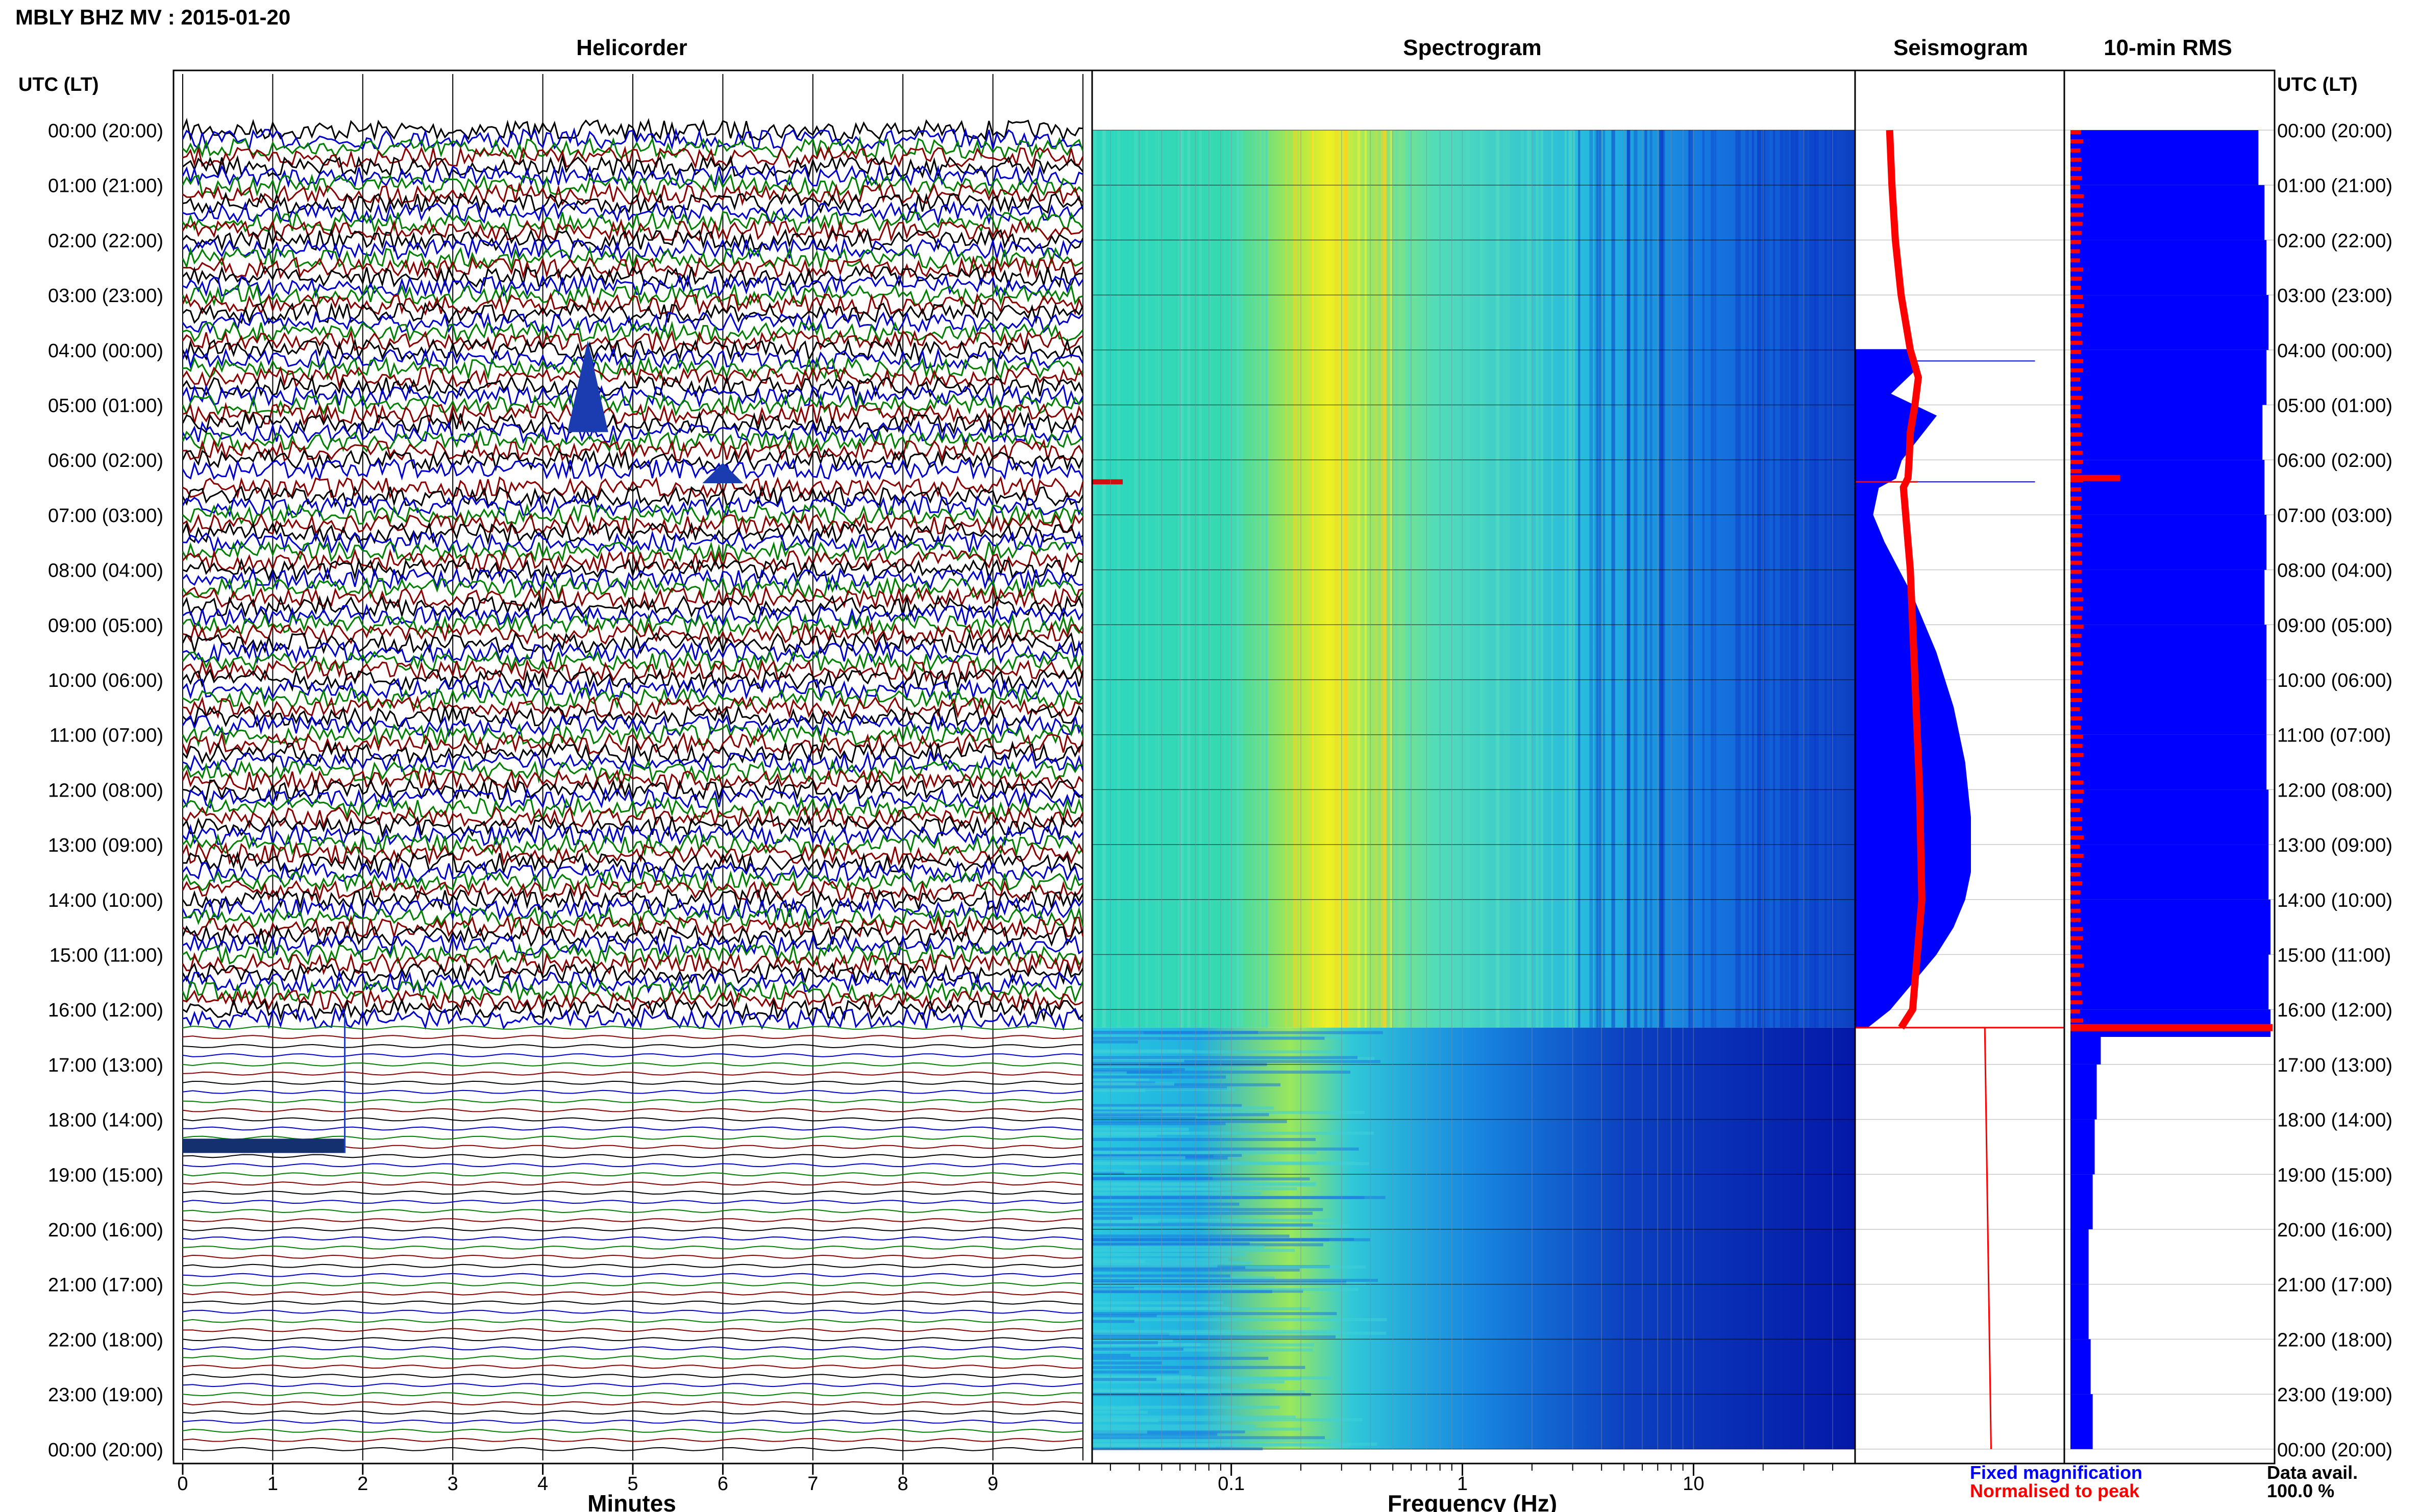  What do you see at coordinates (2334, 516) in the screenshot?
I see `time-label-right: 07:00 (03:00)` at bounding box center [2334, 516].